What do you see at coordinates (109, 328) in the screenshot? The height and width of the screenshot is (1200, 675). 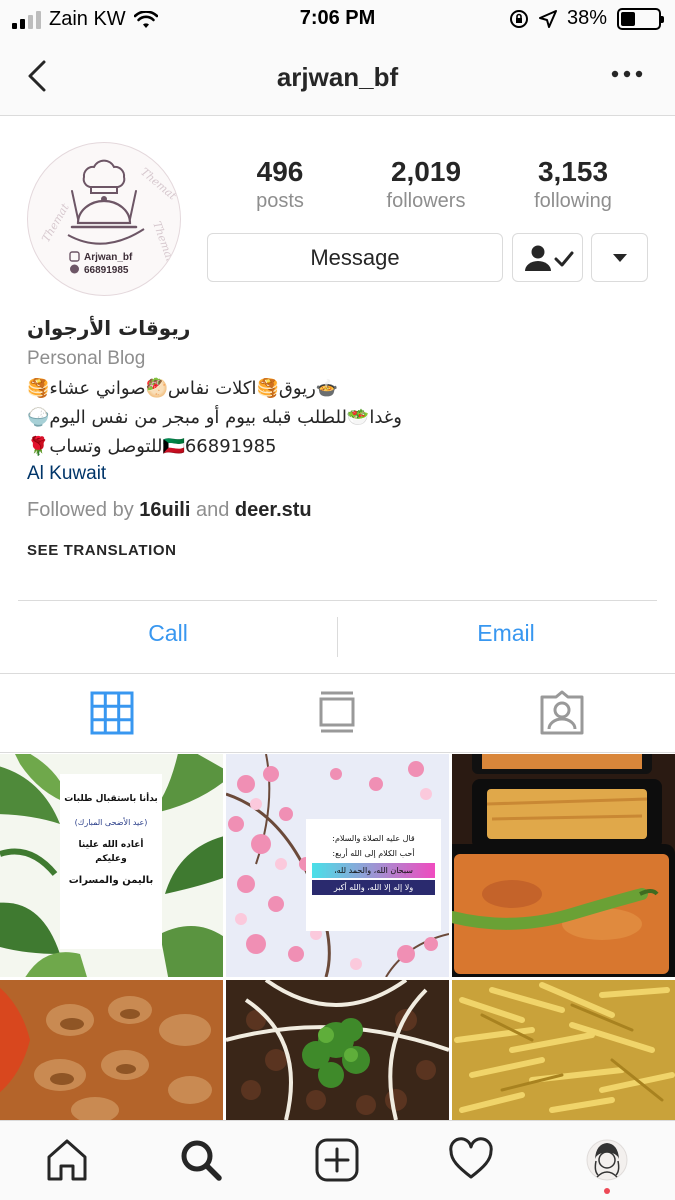 I see `profile-display-name: ريوقات الأرجوان` at bounding box center [109, 328].